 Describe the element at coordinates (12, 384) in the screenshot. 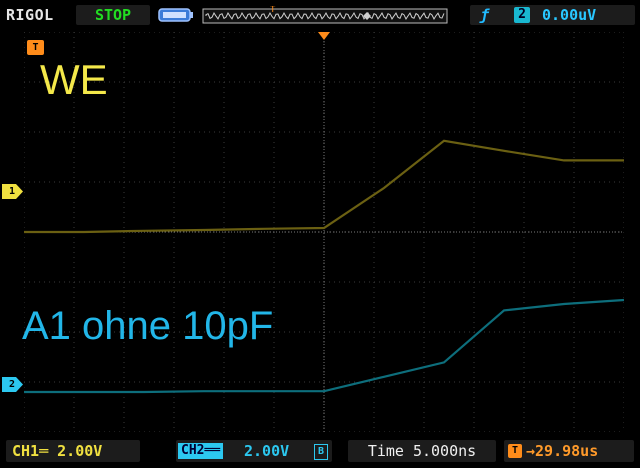

I see `ch2-offset-label: 2` at that location.